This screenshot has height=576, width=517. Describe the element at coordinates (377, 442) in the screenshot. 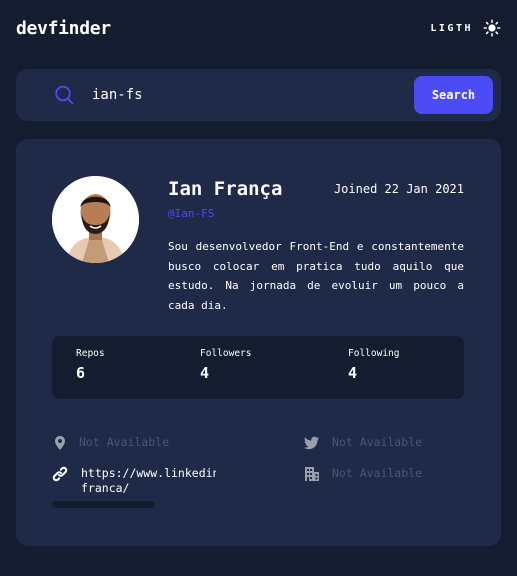

I see `twitter-text: Not Available` at that location.